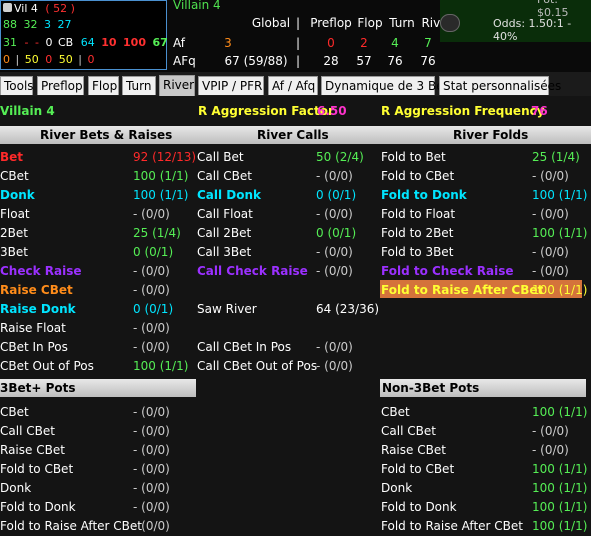  I want to click on hud-af-river: 7, so click(428, 43).